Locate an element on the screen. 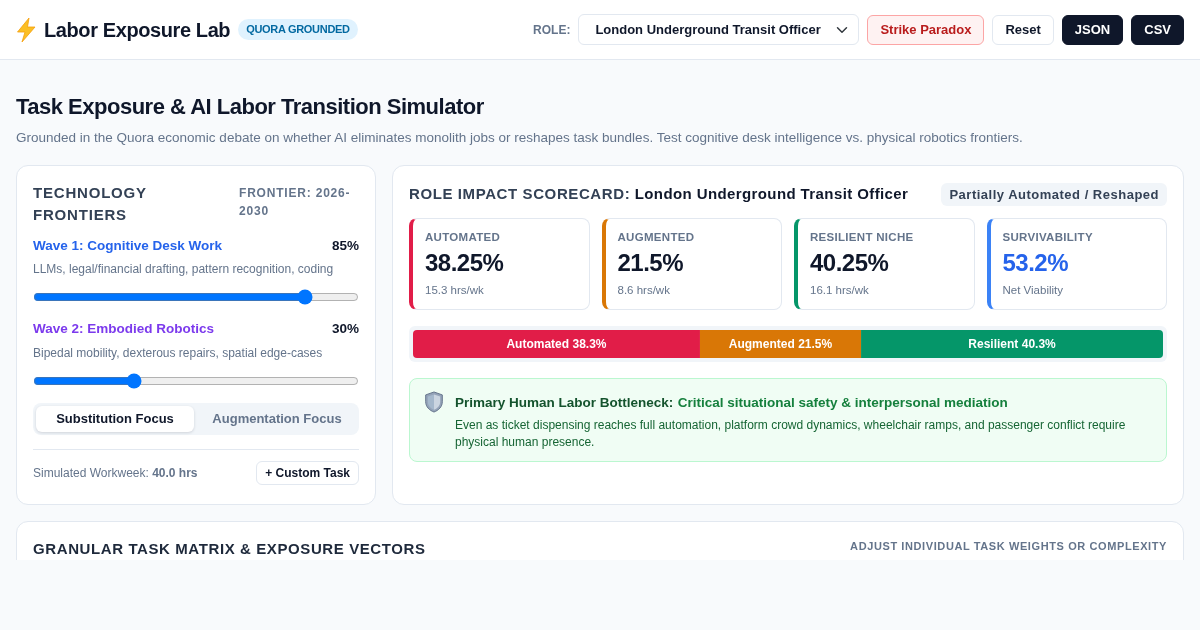  export-button: CSV is located at coordinates (1157, 29).